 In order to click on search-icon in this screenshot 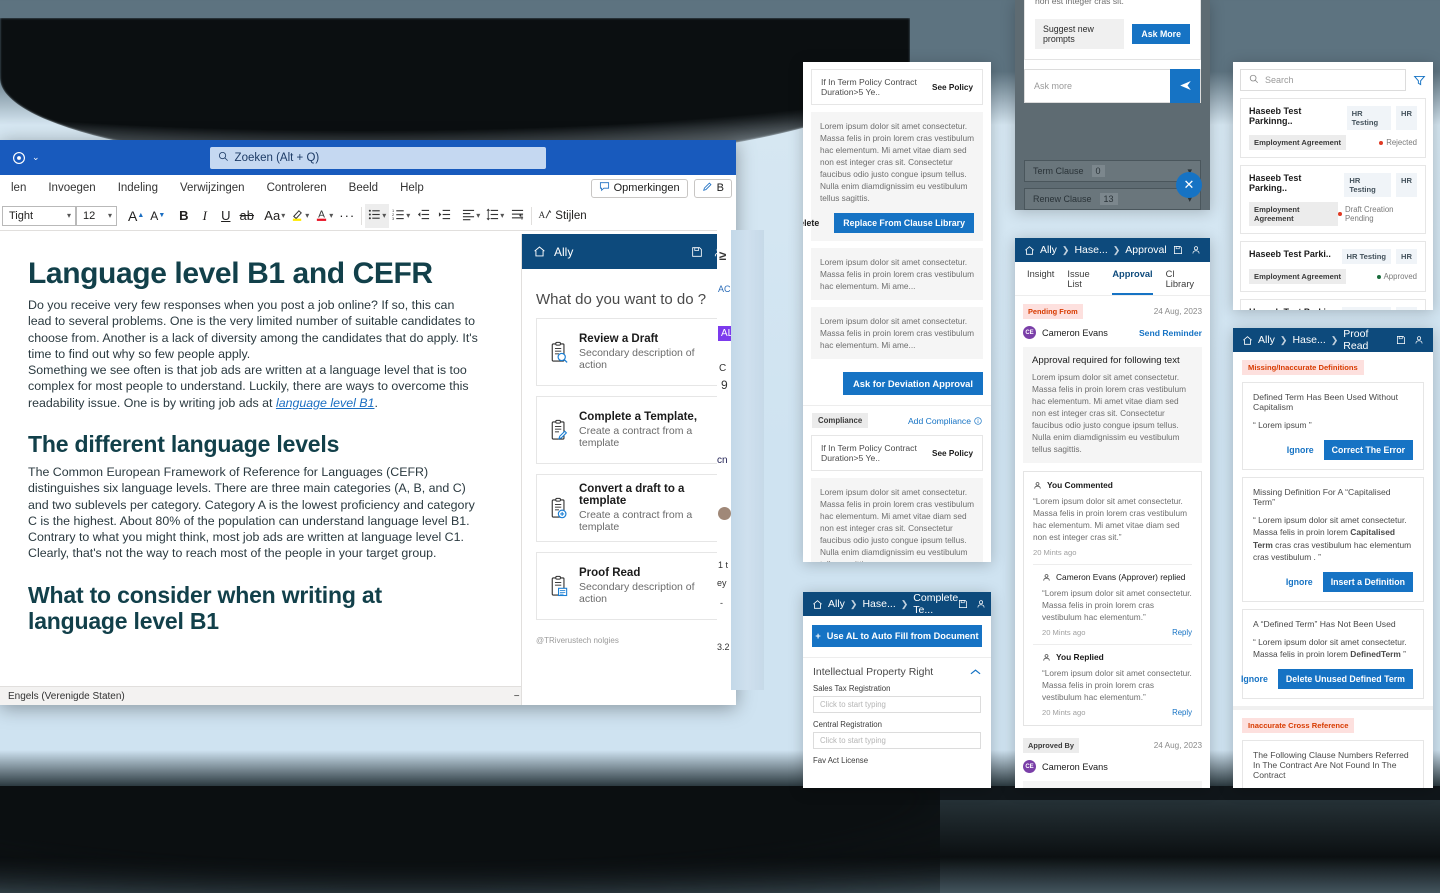, I will do `click(1254, 80)`.